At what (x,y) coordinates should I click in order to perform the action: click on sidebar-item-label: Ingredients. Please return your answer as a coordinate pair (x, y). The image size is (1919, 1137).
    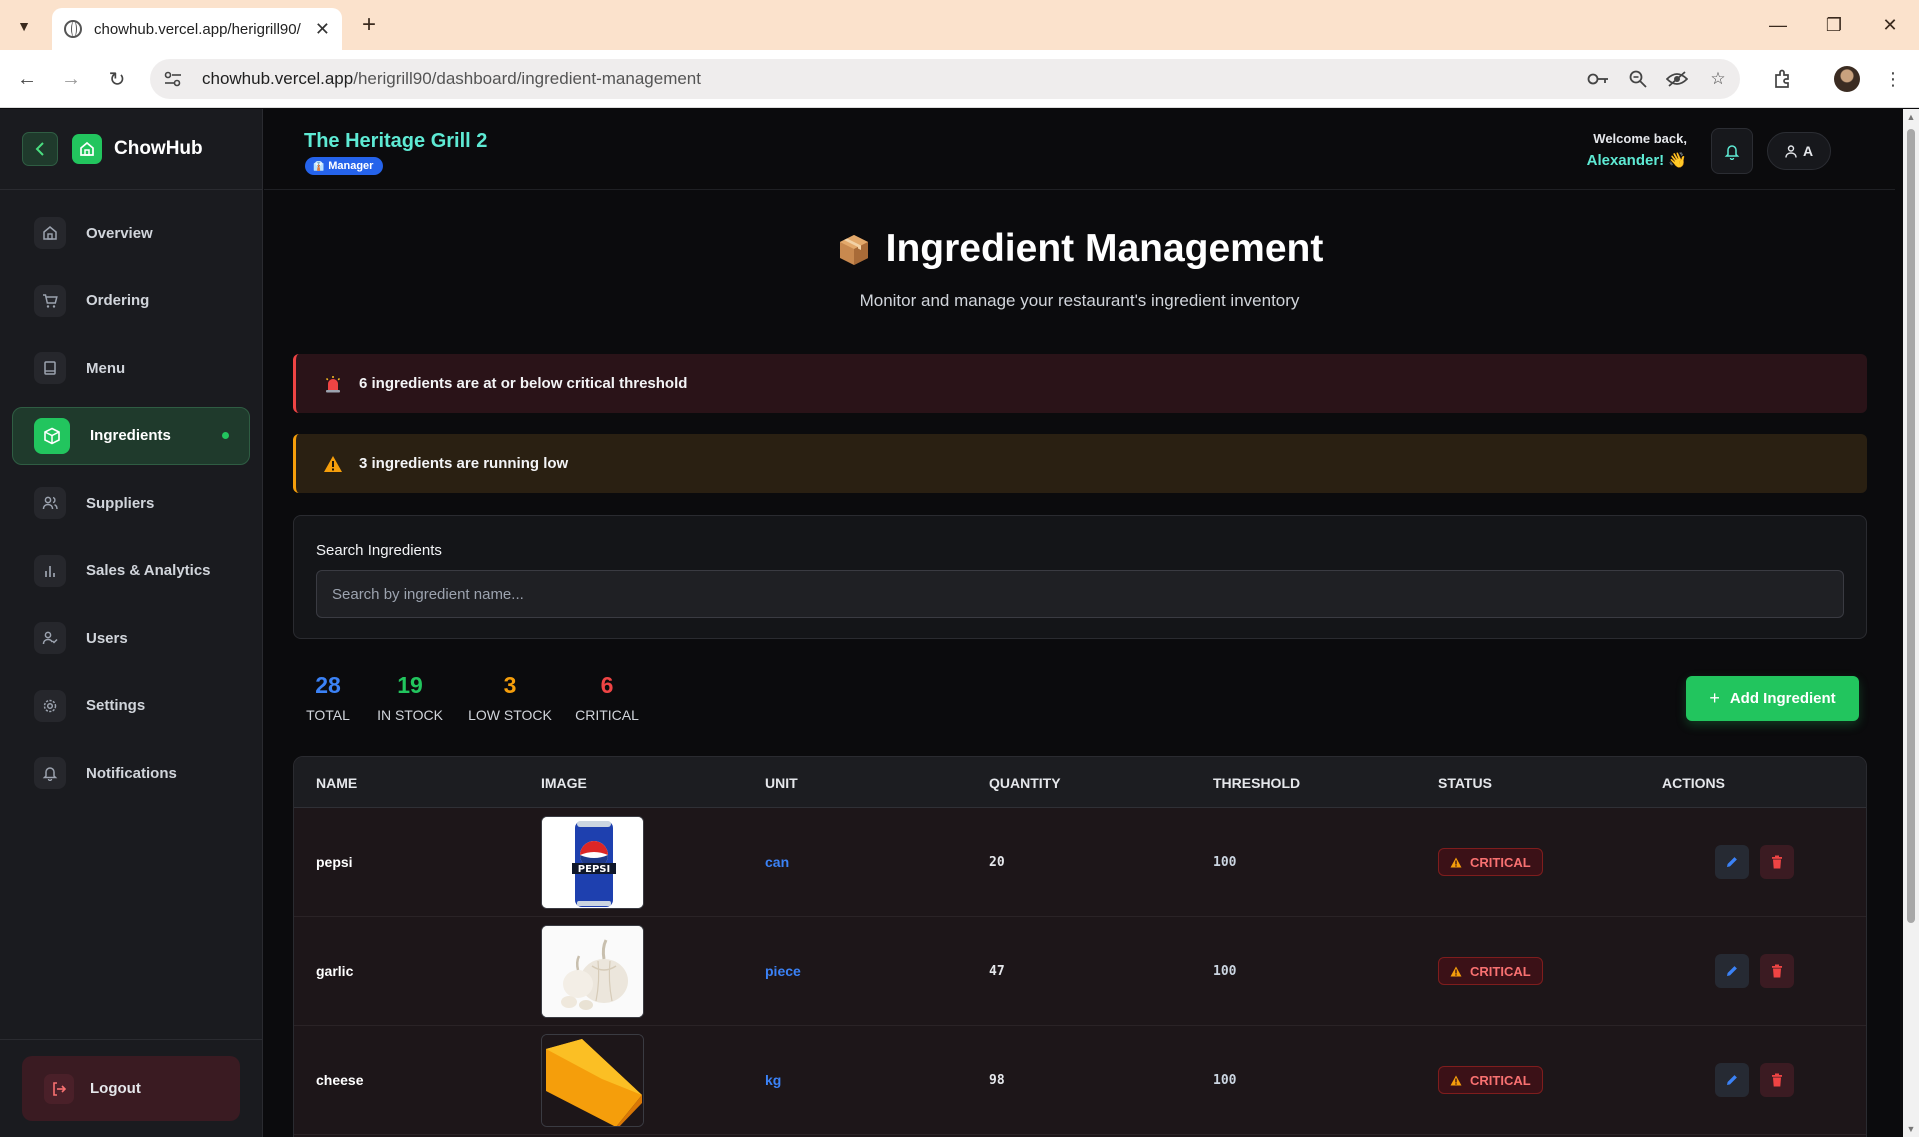
    Looking at the image, I should click on (130, 435).